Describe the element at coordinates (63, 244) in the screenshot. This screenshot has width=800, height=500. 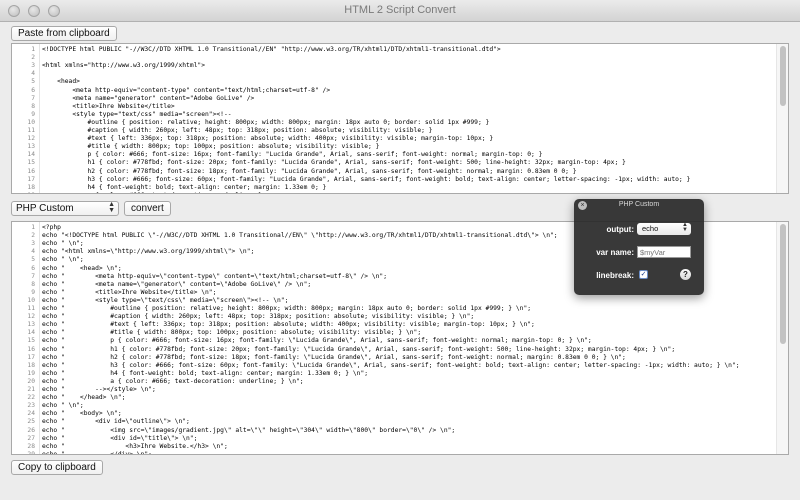
I see `code-text: echo " \n";` at that location.